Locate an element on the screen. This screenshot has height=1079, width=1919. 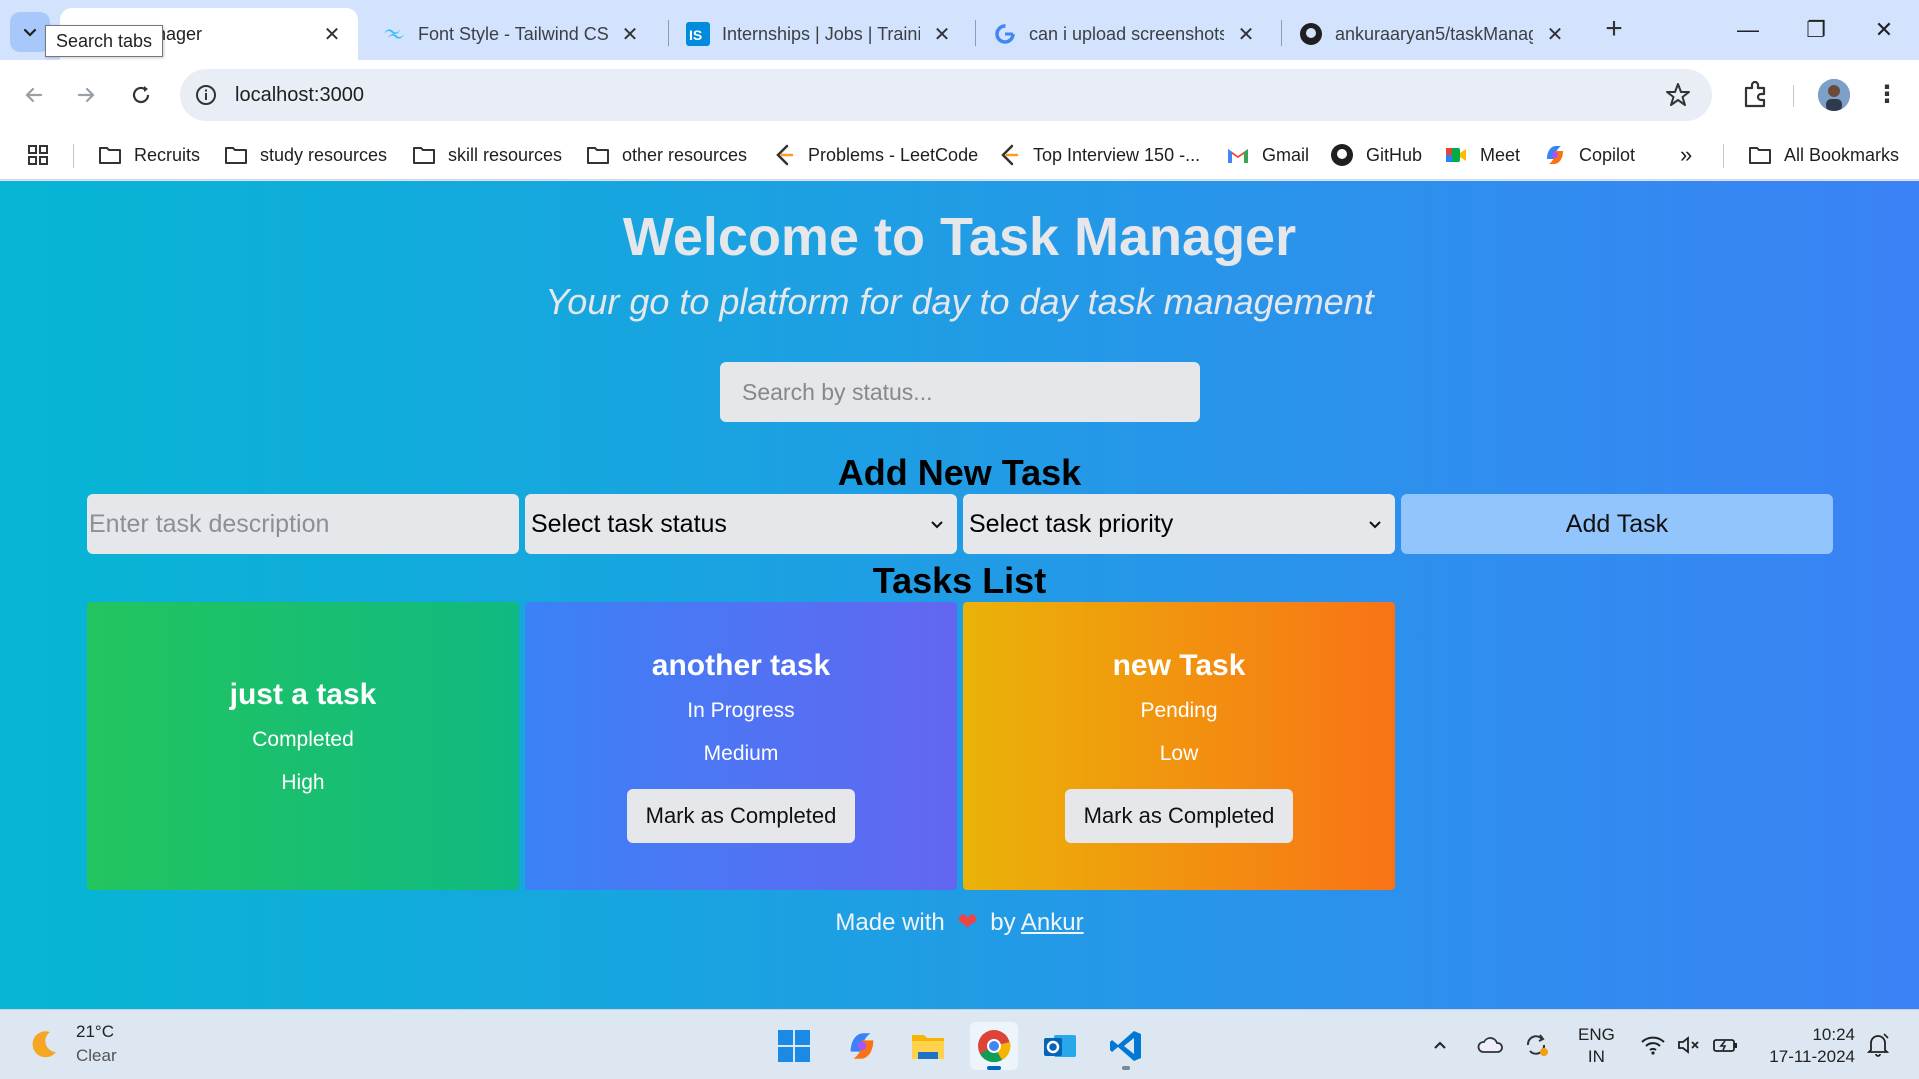
language-code: ENG is located at coordinates (1596, 1034).